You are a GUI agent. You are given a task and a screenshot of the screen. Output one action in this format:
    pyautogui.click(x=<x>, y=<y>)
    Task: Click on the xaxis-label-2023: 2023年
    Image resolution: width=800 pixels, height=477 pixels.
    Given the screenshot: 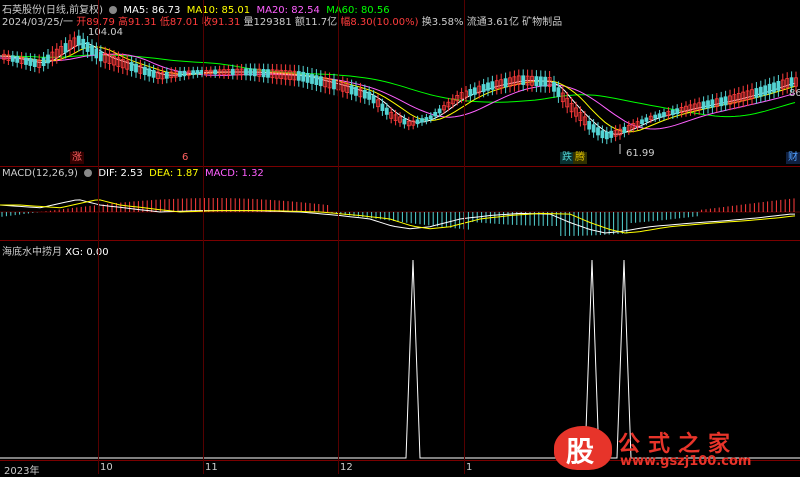 What is the action you would take?
    pyautogui.click(x=22, y=471)
    